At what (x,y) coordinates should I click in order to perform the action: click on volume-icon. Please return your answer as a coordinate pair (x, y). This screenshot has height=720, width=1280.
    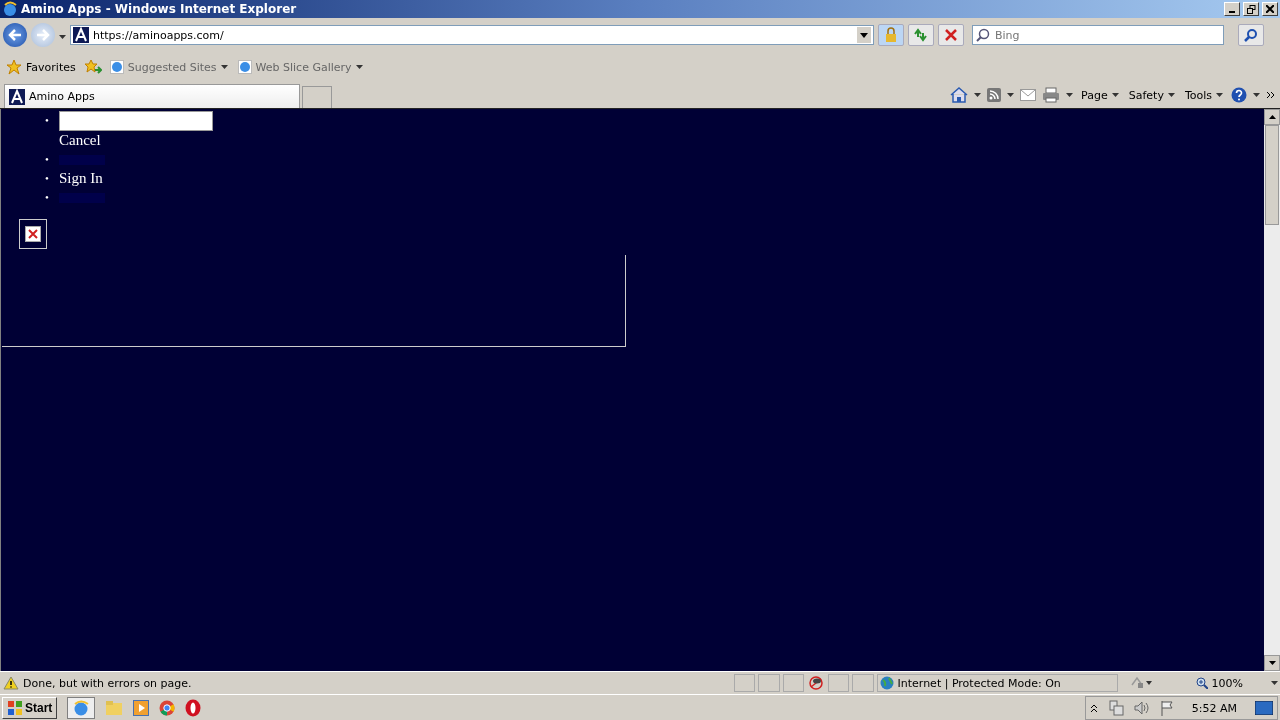
    Looking at the image, I should click on (1141, 708).